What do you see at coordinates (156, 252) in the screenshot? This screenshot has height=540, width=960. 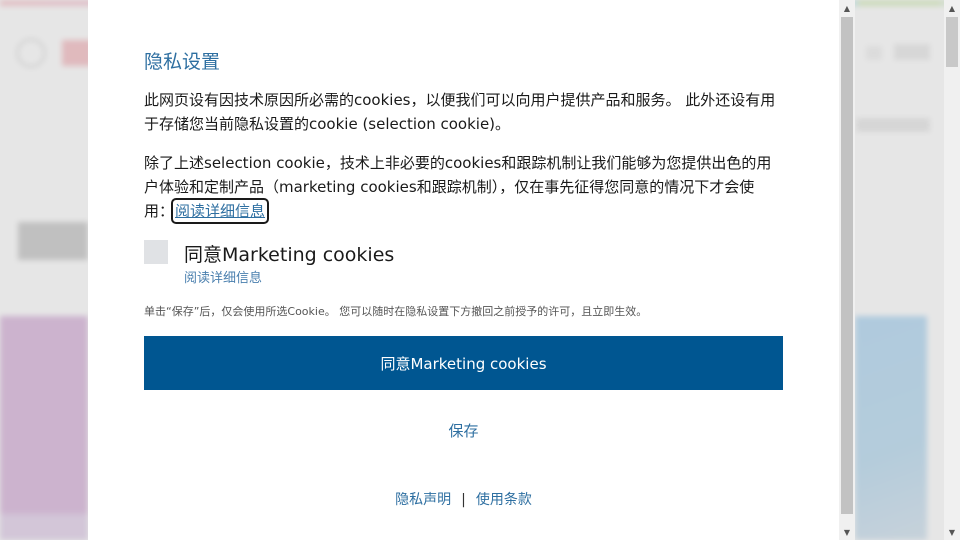 I see `marketing-cookies-checkbox` at bounding box center [156, 252].